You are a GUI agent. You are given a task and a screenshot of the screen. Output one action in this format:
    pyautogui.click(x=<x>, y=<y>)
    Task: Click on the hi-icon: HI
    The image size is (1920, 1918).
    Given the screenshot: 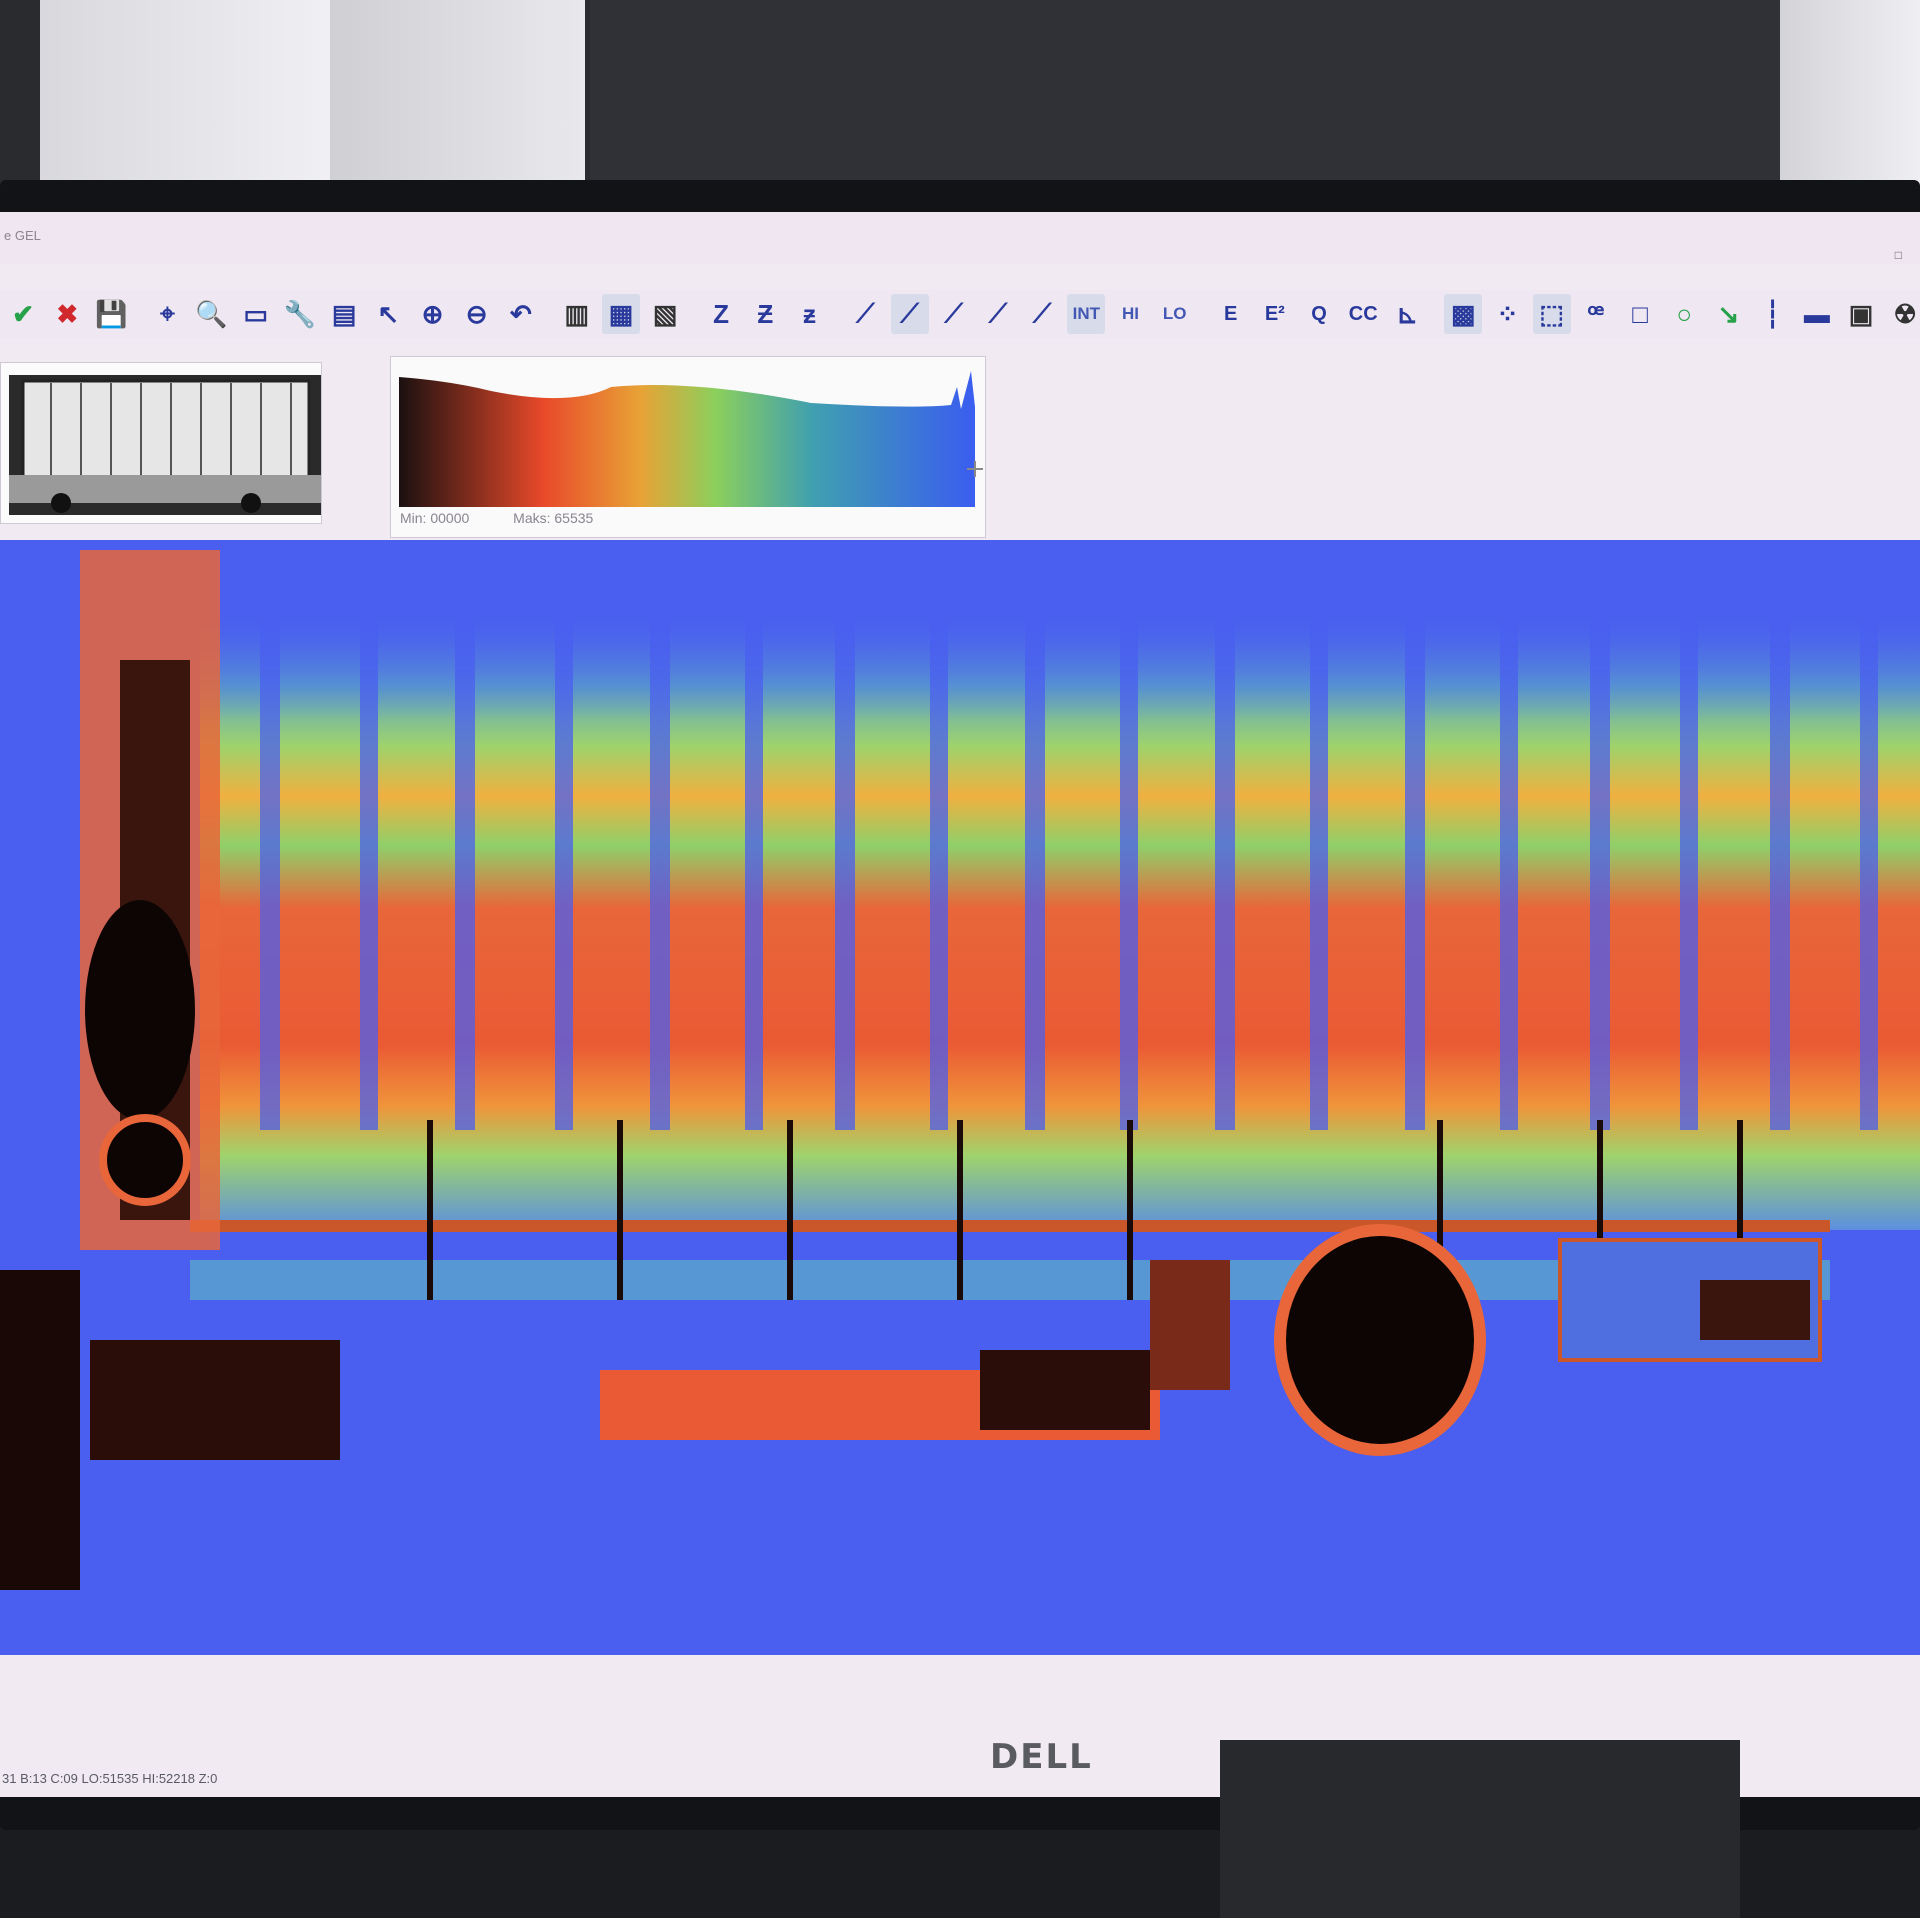 What is the action you would take?
    pyautogui.click(x=1131, y=313)
    